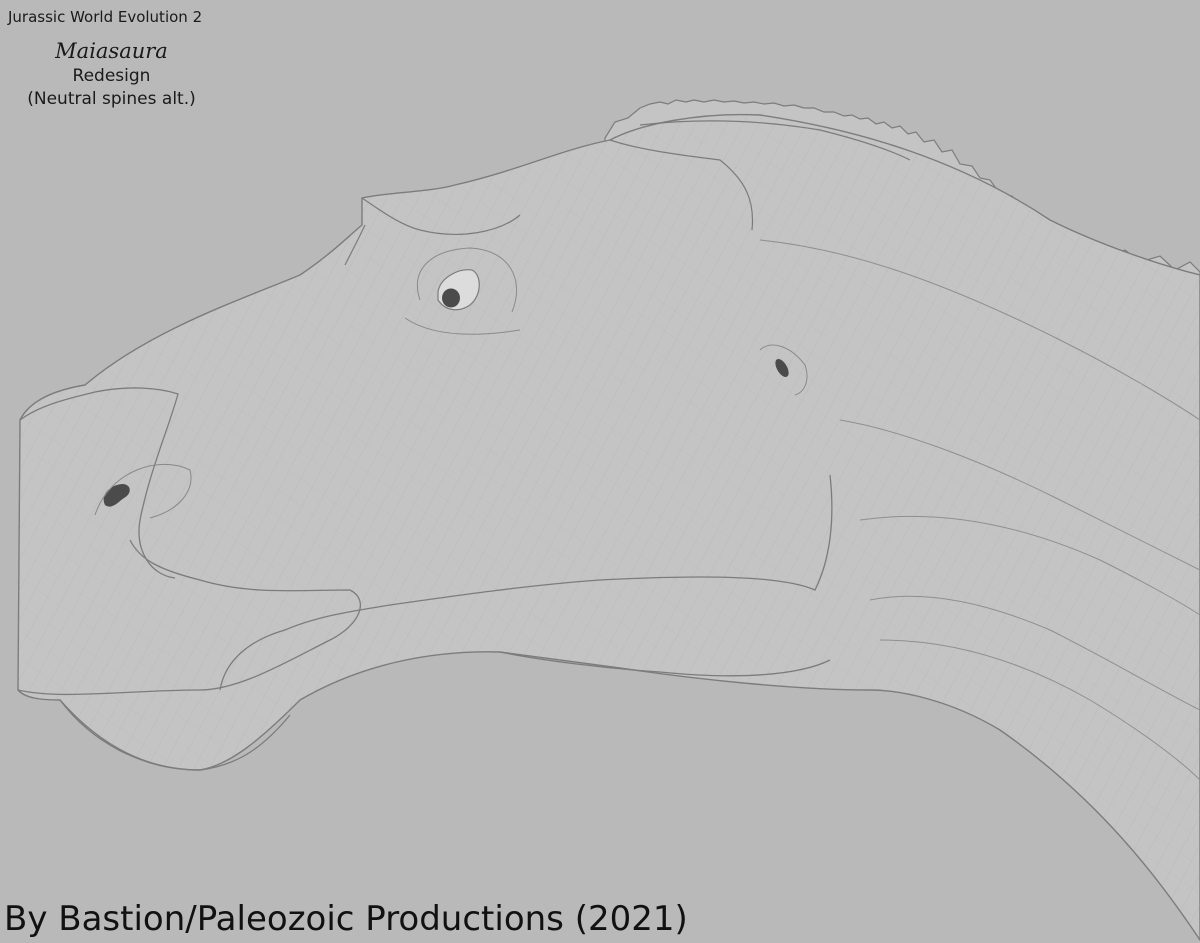  I want to click on subtitle-variant: (Neutral spines alt.), so click(111, 99).